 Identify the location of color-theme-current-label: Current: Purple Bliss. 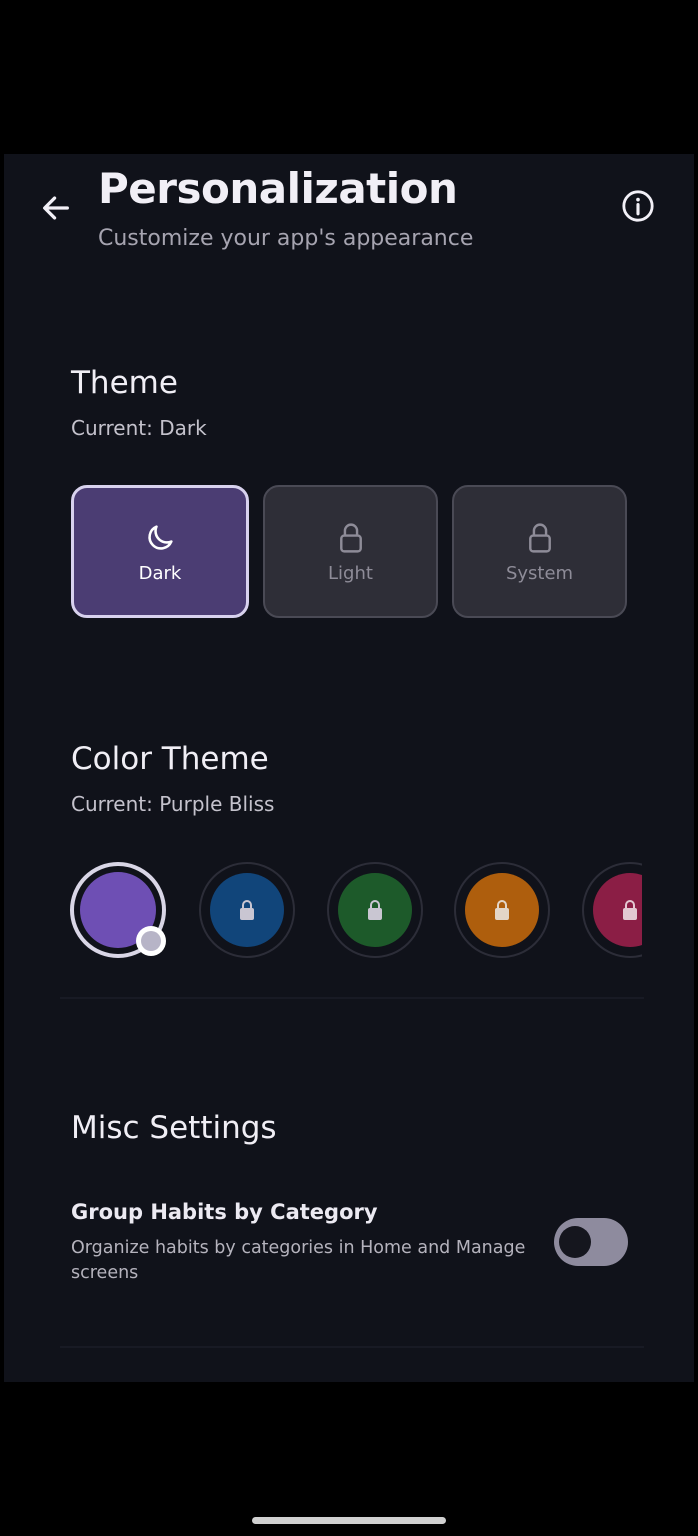
(173, 804).